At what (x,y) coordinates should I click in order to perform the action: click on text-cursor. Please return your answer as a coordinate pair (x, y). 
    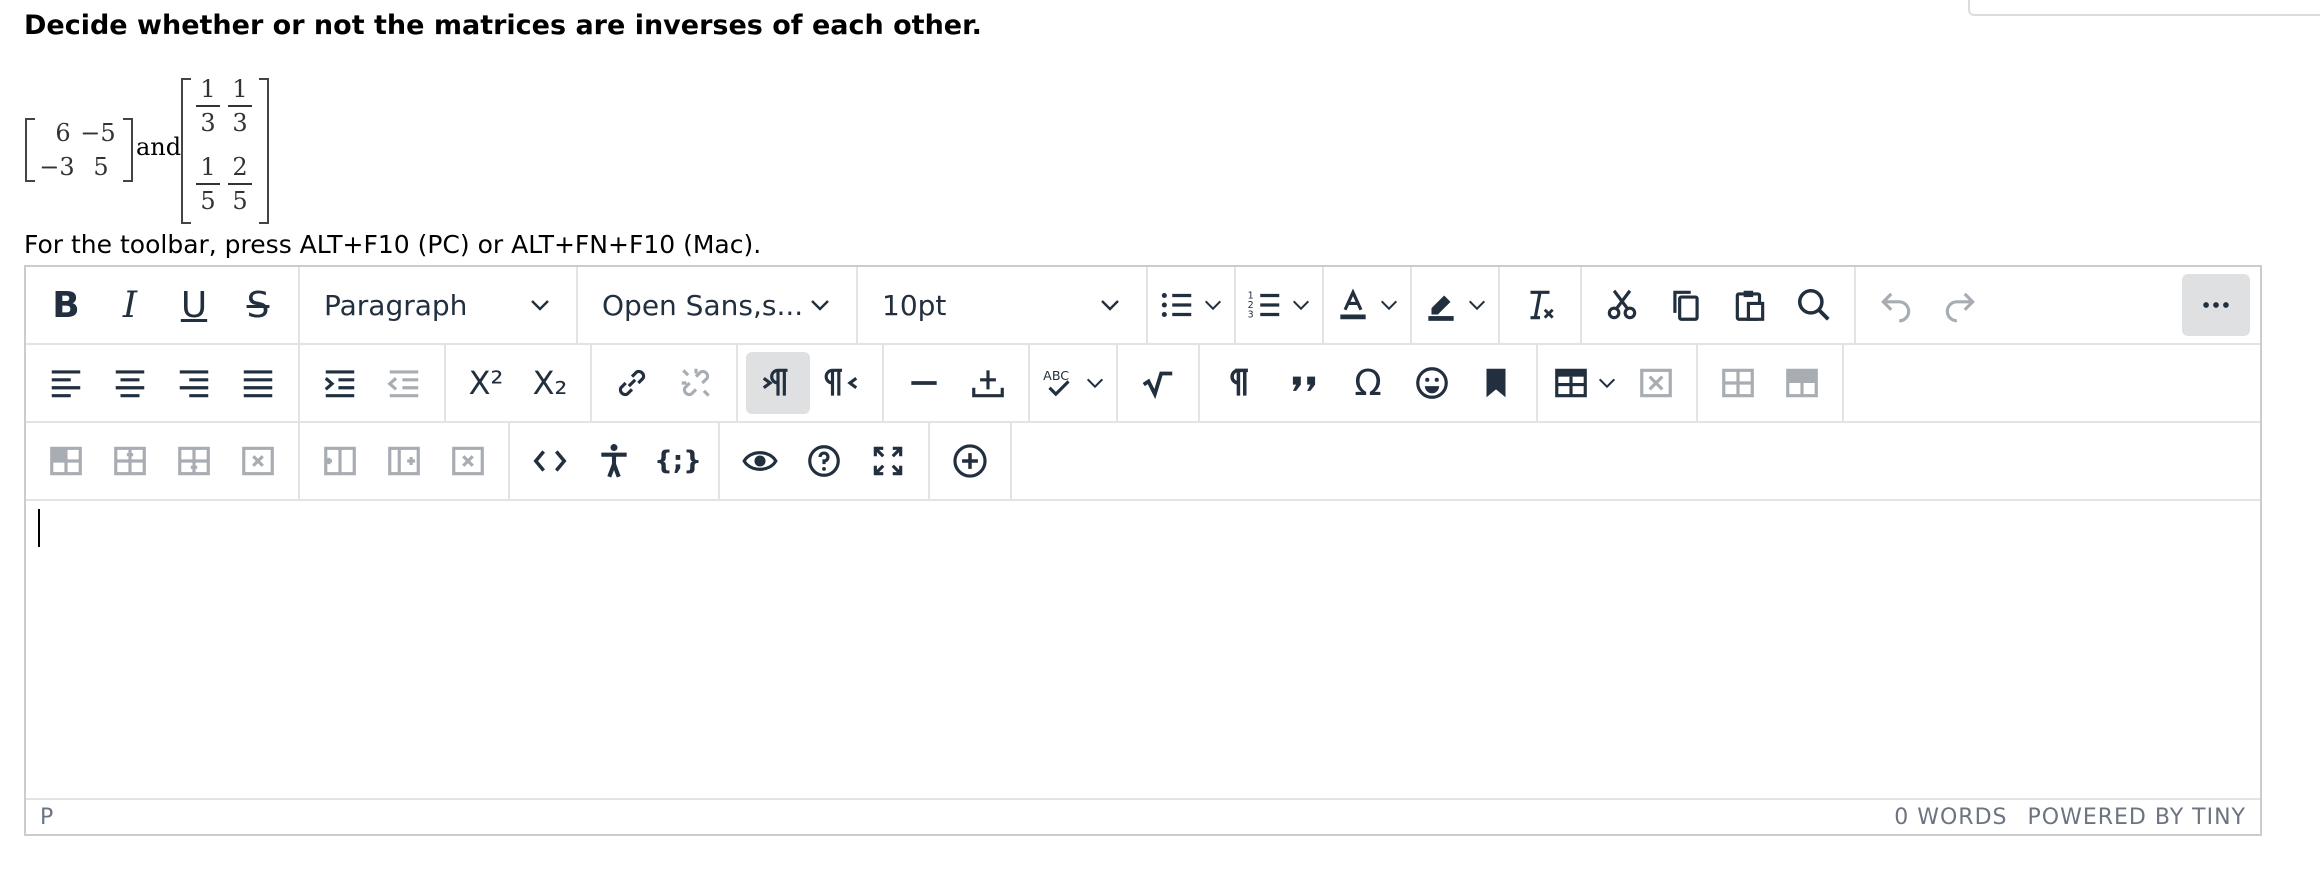
    Looking at the image, I should click on (39, 528).